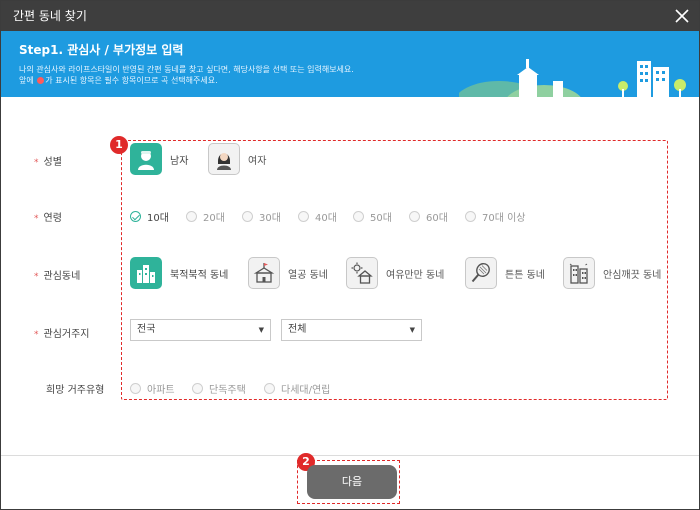 The width and height of the screenshot is (700, 510). I want to click on house-sun-icon, so click(362, 273).